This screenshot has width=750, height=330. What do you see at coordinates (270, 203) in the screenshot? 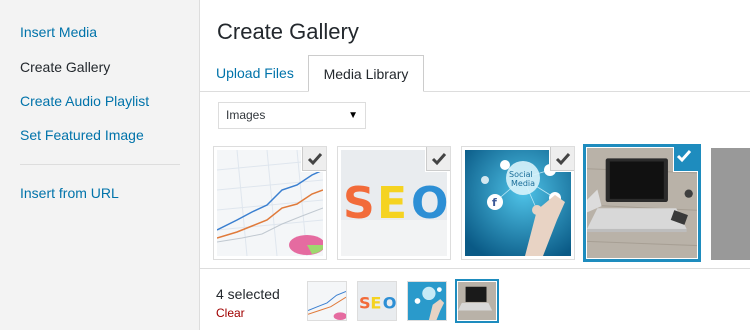
I see `attachment-thumbnail` at bounding box center [270, 203].